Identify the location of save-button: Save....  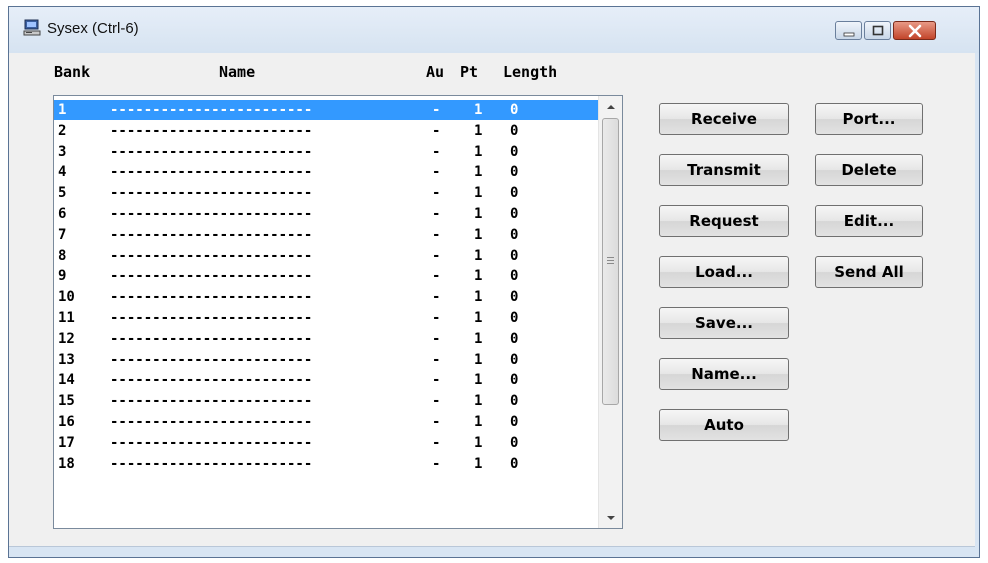
(724, 323).